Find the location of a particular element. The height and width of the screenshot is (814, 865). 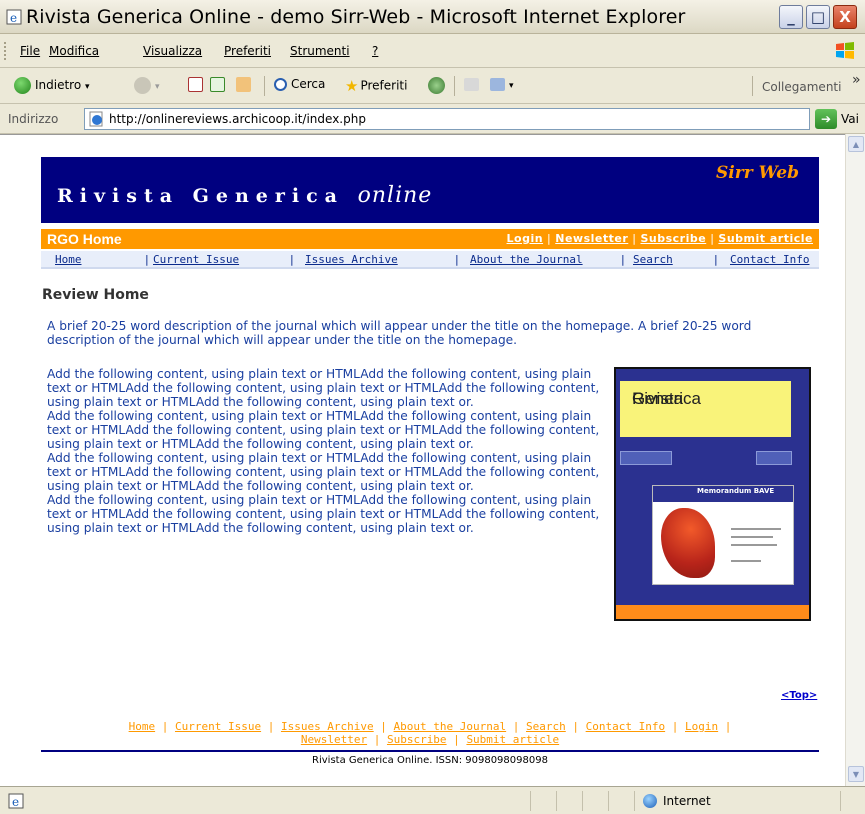

login-link: Login is located at coordinates (525, 238).